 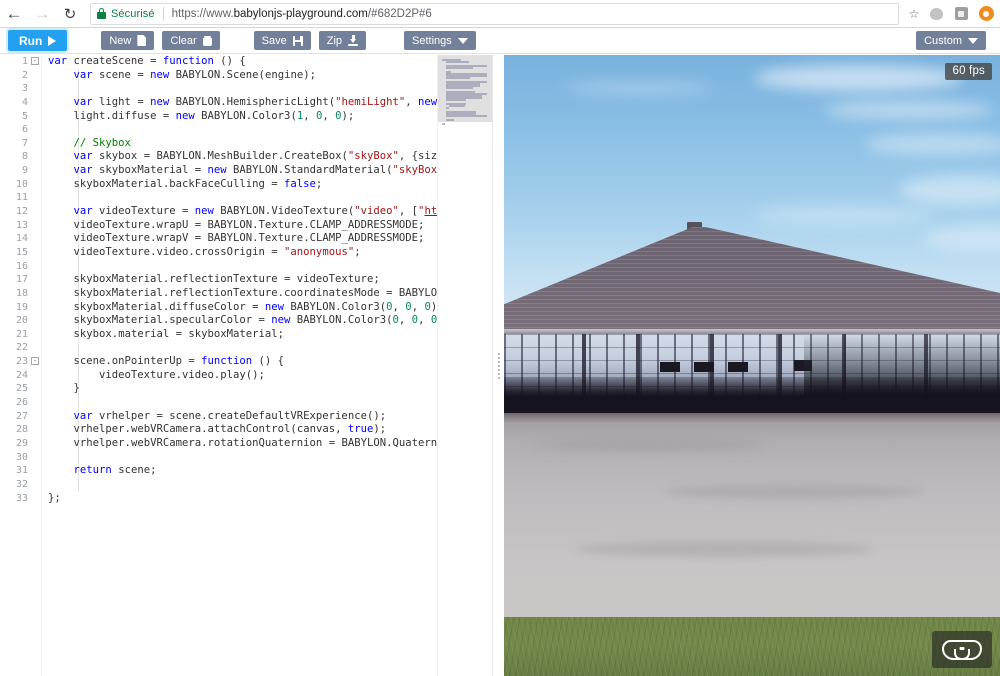 I want to click on line-number: 13, so click(x=21, y=225).